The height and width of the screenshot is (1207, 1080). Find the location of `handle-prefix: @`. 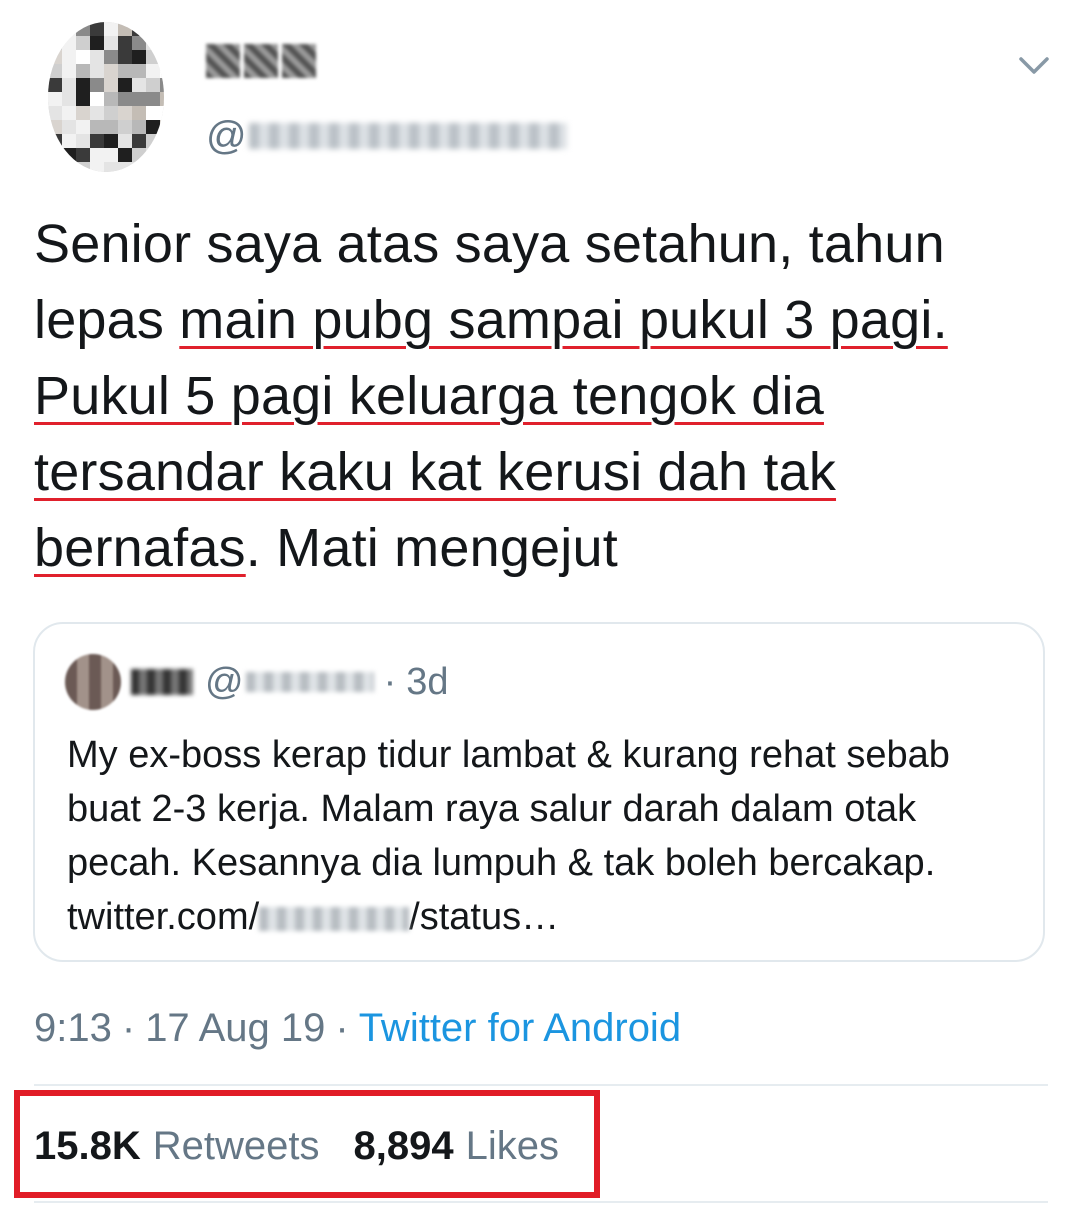

handle-prefix: @ is located at coordinates (226, 135).